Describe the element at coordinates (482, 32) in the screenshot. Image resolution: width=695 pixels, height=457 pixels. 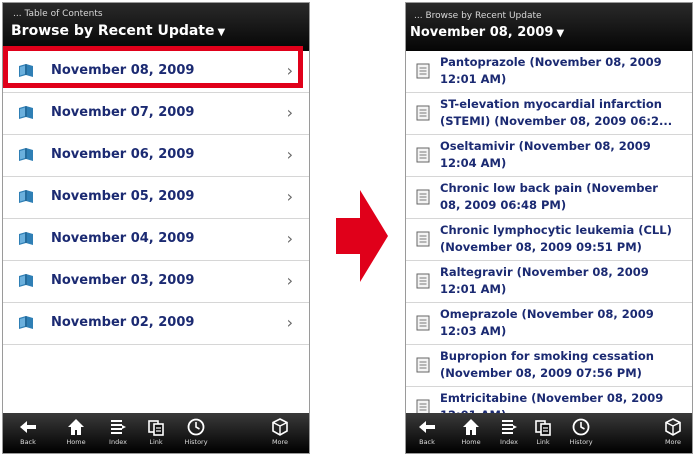
I see `page-title: November 08, 2009` at that location.